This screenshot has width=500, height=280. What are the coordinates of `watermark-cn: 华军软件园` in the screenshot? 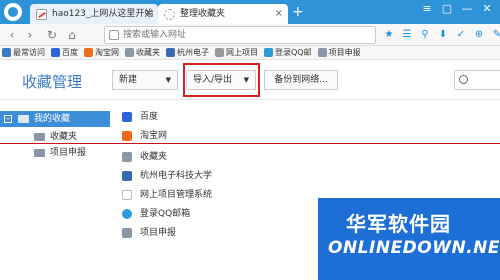 It's located at (398, 224).